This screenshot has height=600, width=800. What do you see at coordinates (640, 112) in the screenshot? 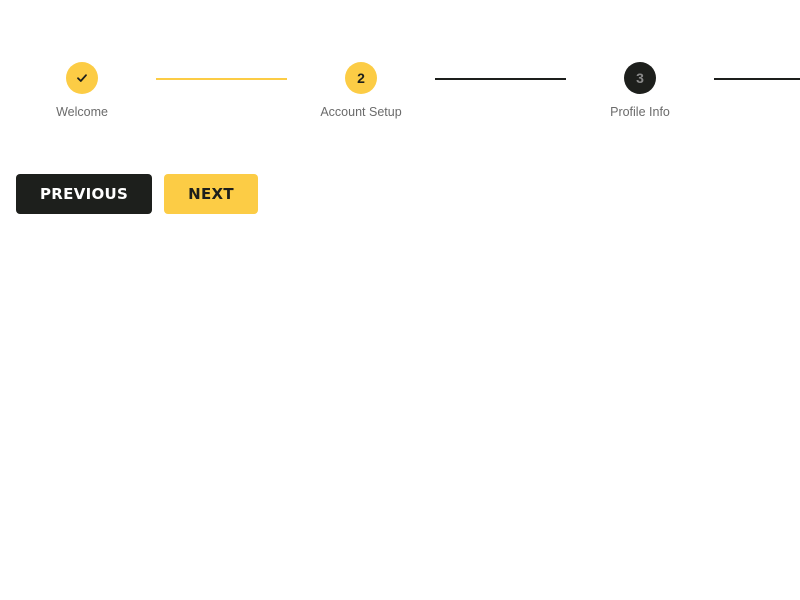
I see `step-label: Profile Info` at bounding box center [640, 112].